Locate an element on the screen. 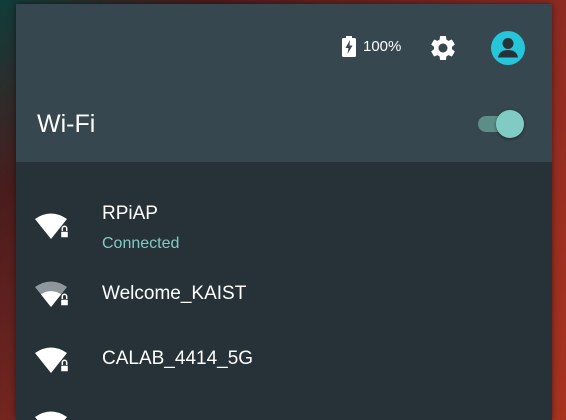  account-circle-icon is located at coordinates (508, 48).